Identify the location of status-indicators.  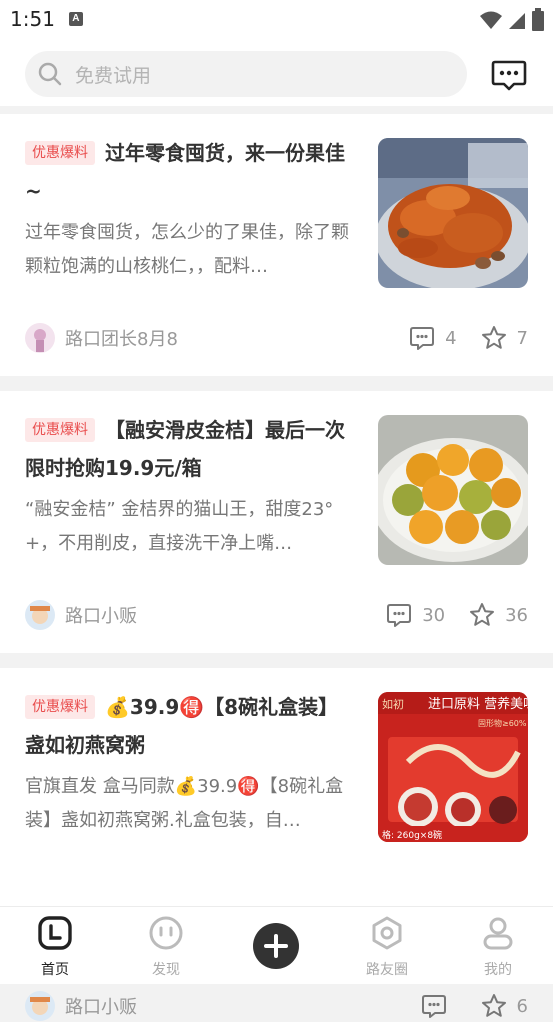
(512, 20).